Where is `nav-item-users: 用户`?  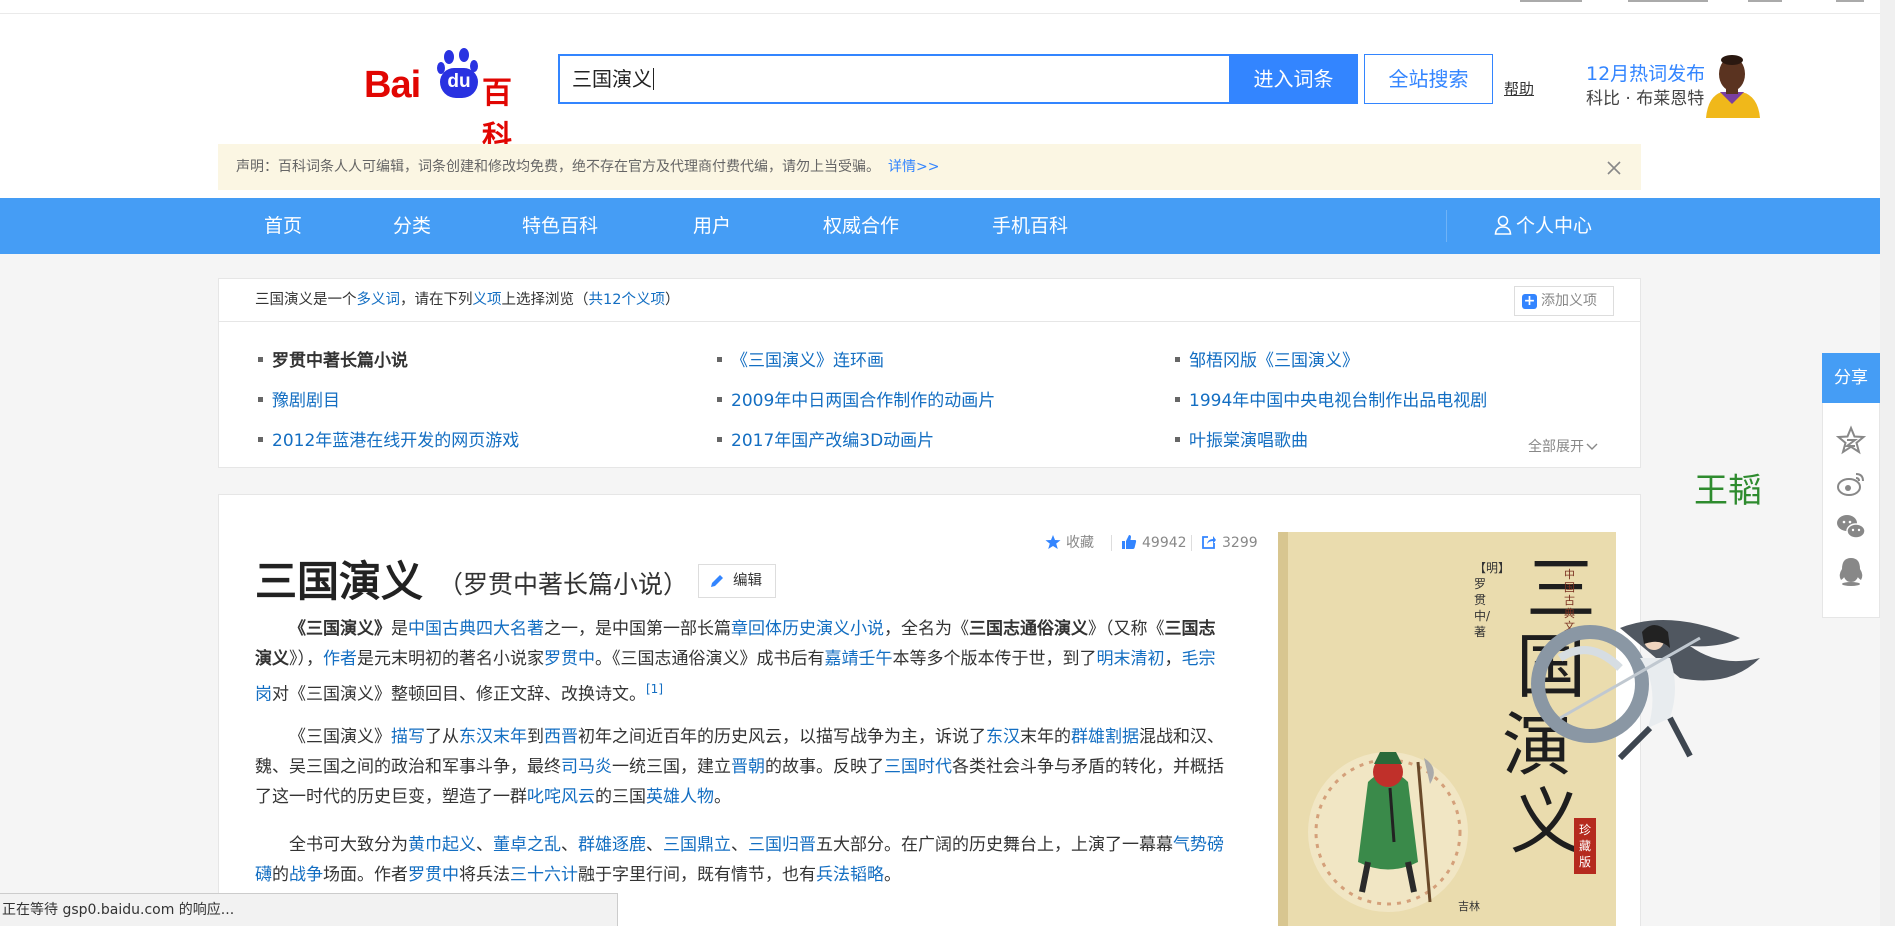 nav-item-users: 用户 is located at coordinates (712, 226).